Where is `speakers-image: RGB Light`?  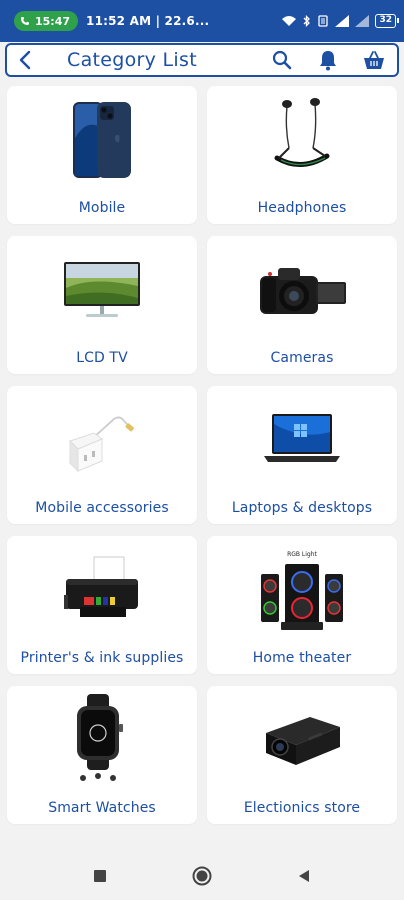 speakers-image: RGB Light is located at coordinates (302, 590).